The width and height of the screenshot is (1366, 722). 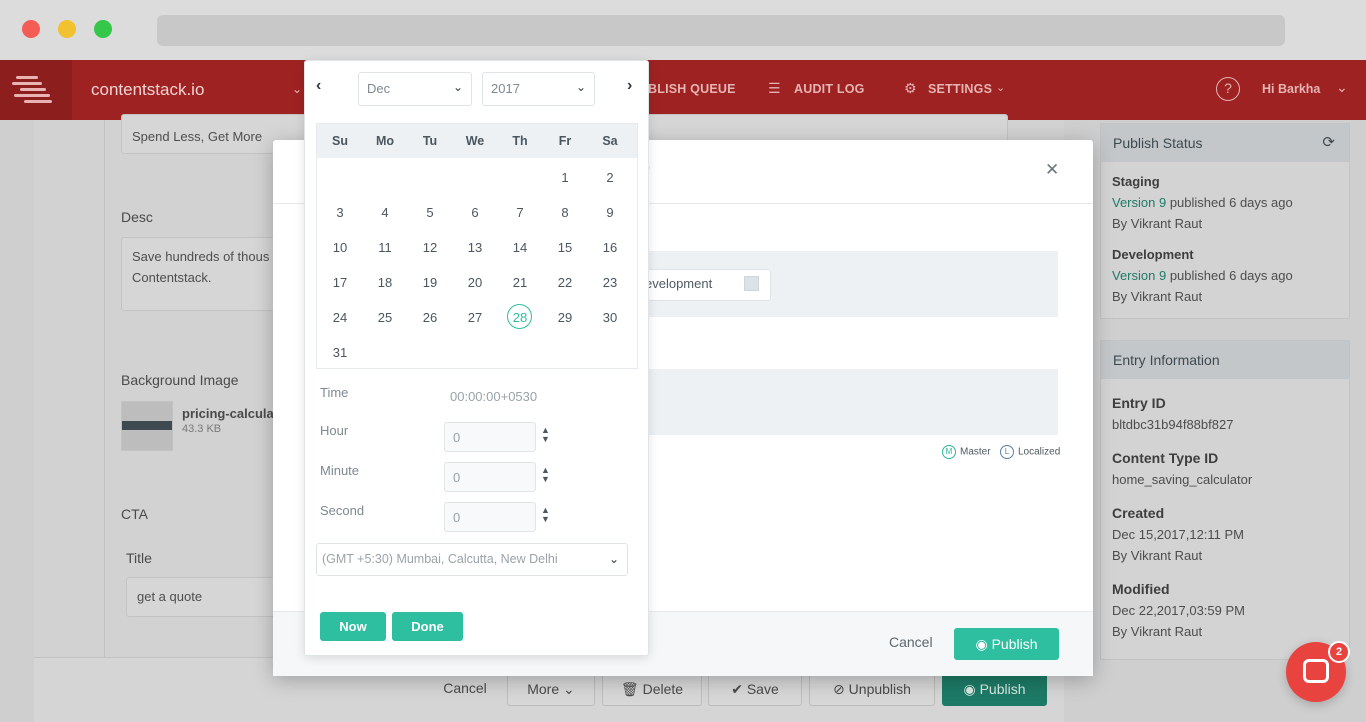 I want to click on now-button: Now, so click(x=353, y=626).